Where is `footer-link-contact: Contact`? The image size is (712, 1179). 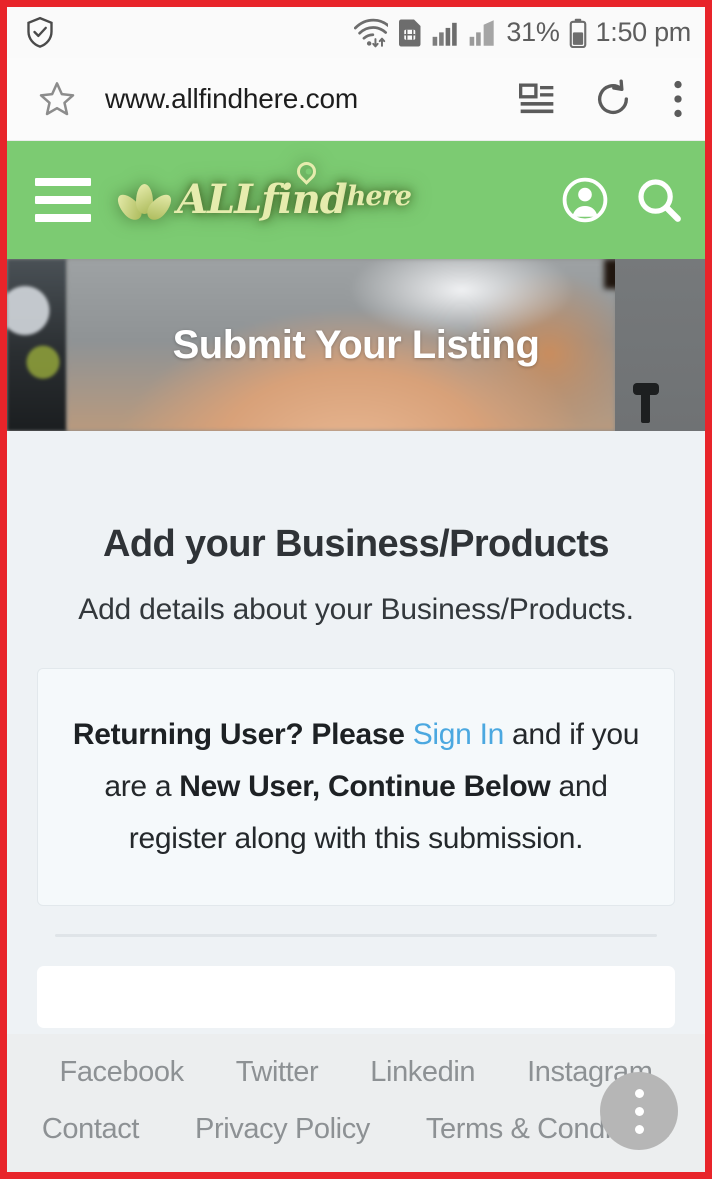 footer-link-contact: Contact is located at coordinates (91, 1129).